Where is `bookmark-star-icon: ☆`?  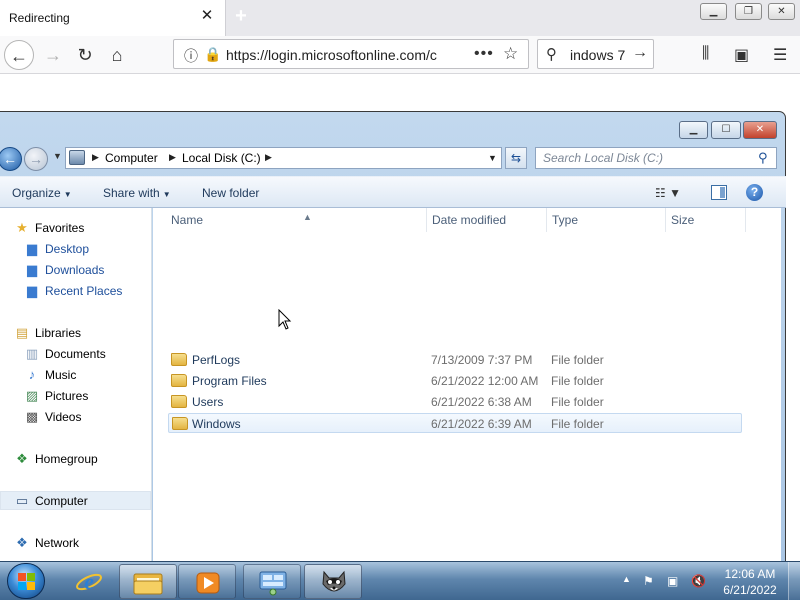
bookmark-star-icon: ☆ is located at coordinates (510, 54).